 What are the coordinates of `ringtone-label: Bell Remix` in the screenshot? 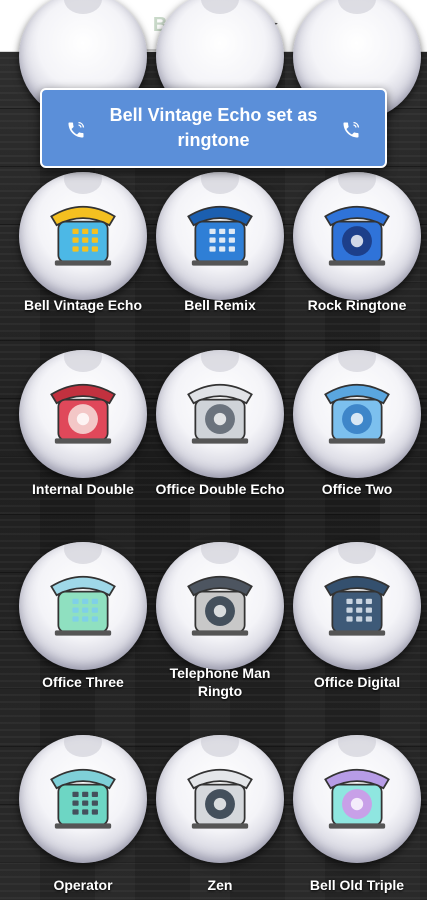 It's located at (220, 305).